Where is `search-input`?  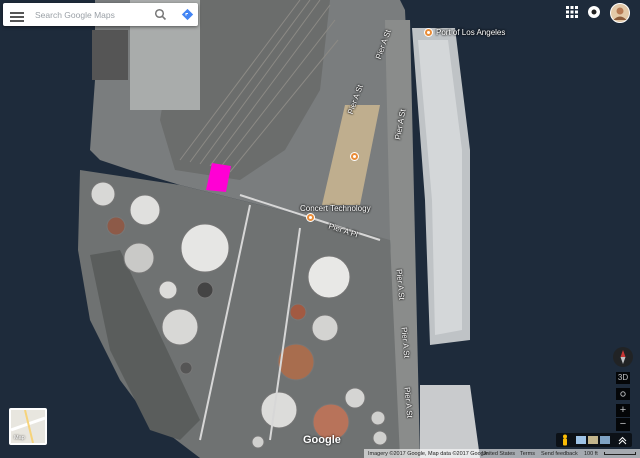
search-input is located at coordinates (90, 14).